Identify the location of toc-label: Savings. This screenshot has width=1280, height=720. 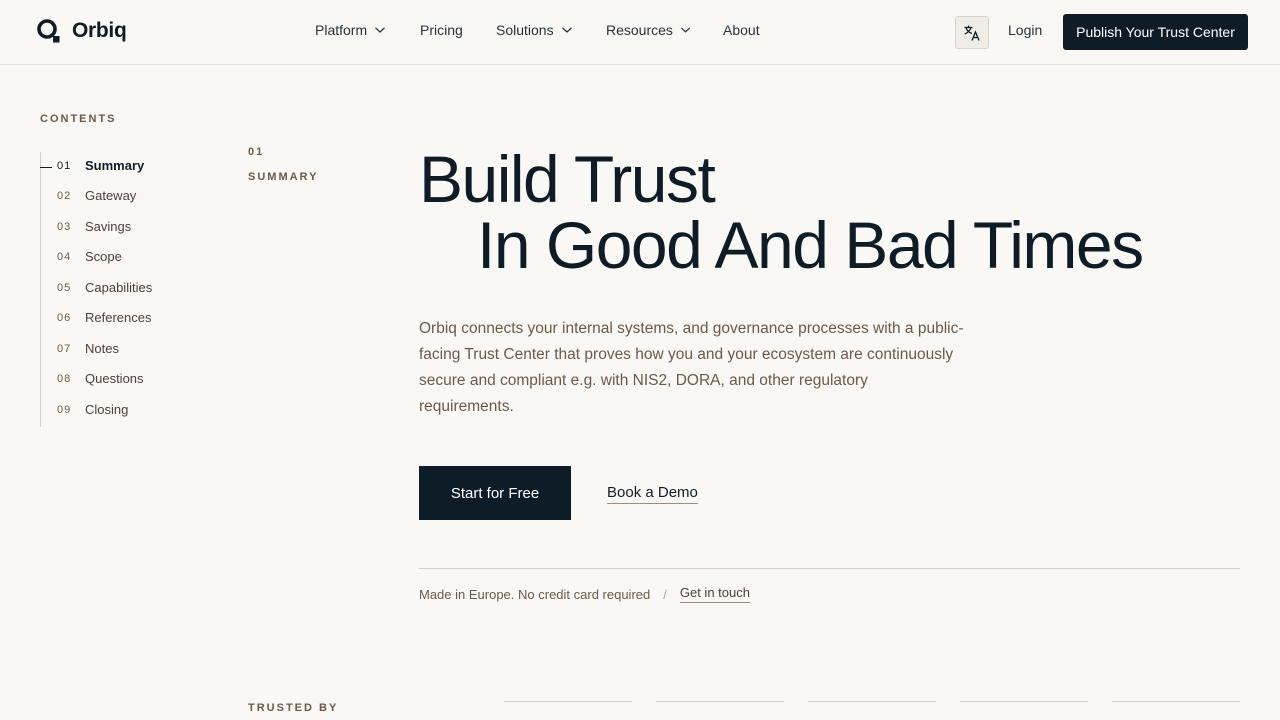
(108, 226).